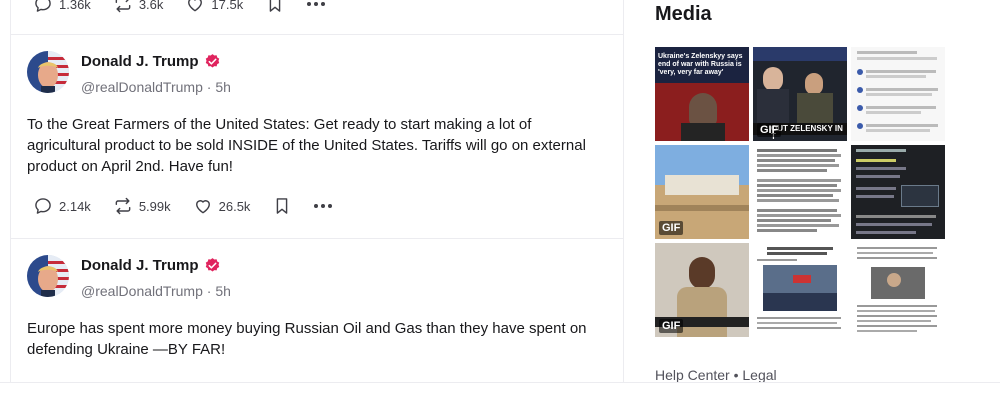 The height and width of the screenshot is (420, 1000). What do you see at coordinates (183, 206) in the screenshot?
I see `post-actions: 2.14k 5.99k 26.5k` at bounding box center [183, 206].